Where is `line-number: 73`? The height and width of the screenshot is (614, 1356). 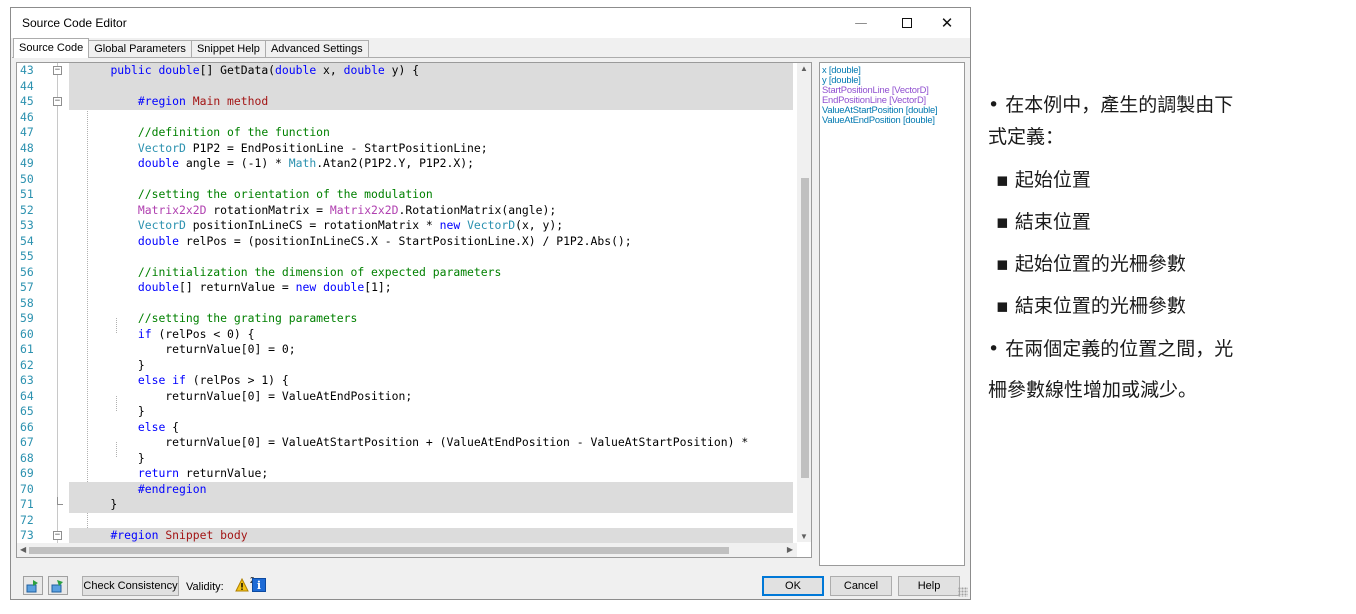
line-number: 73 is located at coordinates (27, 535).